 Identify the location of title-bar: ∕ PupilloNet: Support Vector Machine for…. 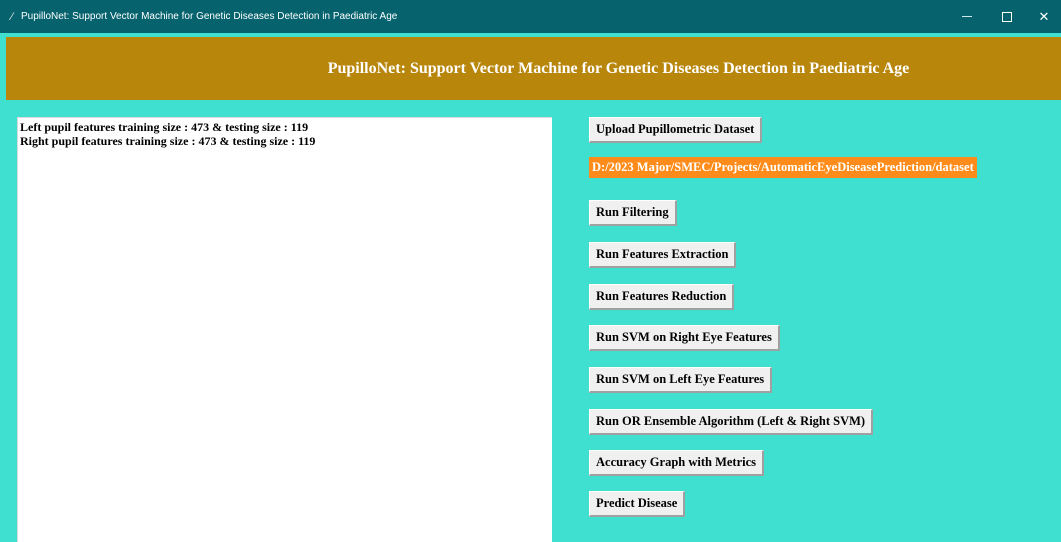
(530, 16).